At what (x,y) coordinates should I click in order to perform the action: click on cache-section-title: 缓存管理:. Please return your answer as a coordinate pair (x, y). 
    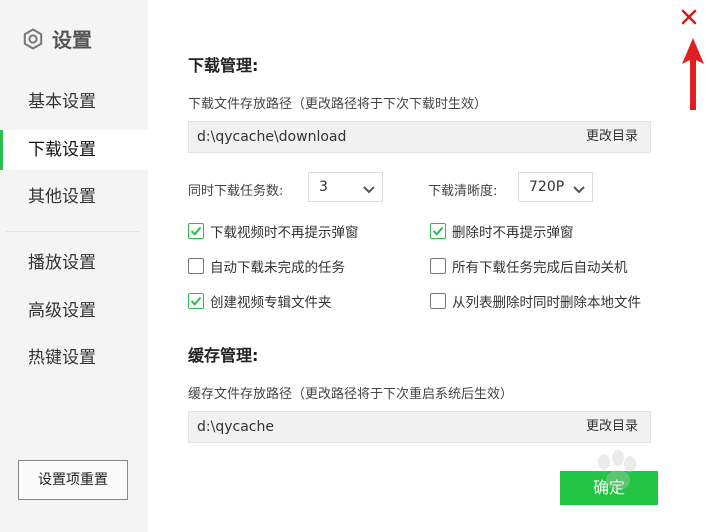
    Looking at the image, I should click on (223, 355).